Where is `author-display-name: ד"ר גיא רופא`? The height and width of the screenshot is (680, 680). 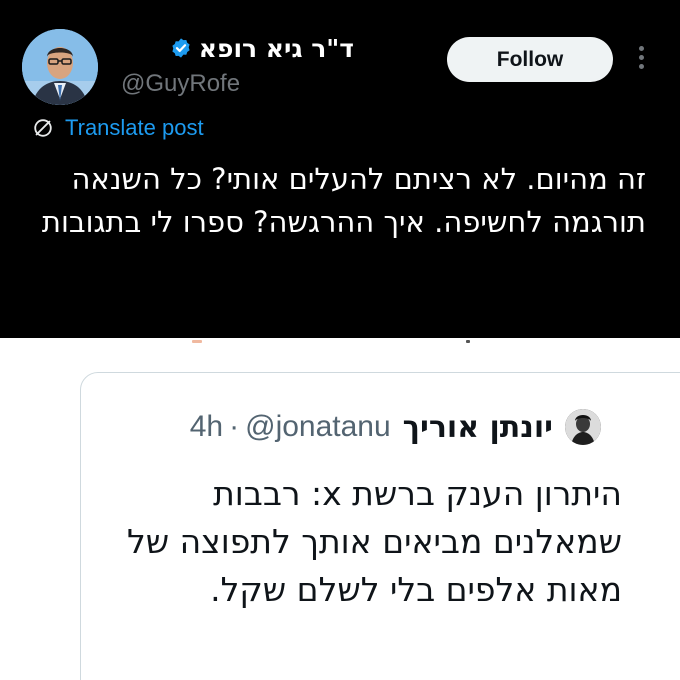 author-display-name: ד"ר גיא רופא is located at coordinates (276, 48).